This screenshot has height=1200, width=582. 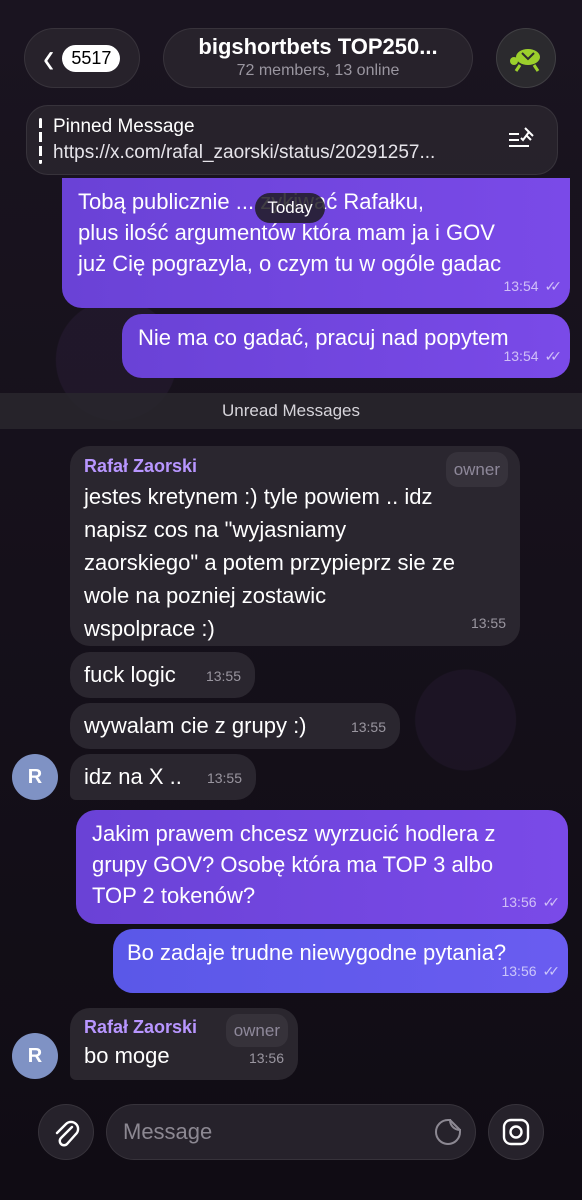 I want to click on pinned-indicator, so click(x=40, y=141).